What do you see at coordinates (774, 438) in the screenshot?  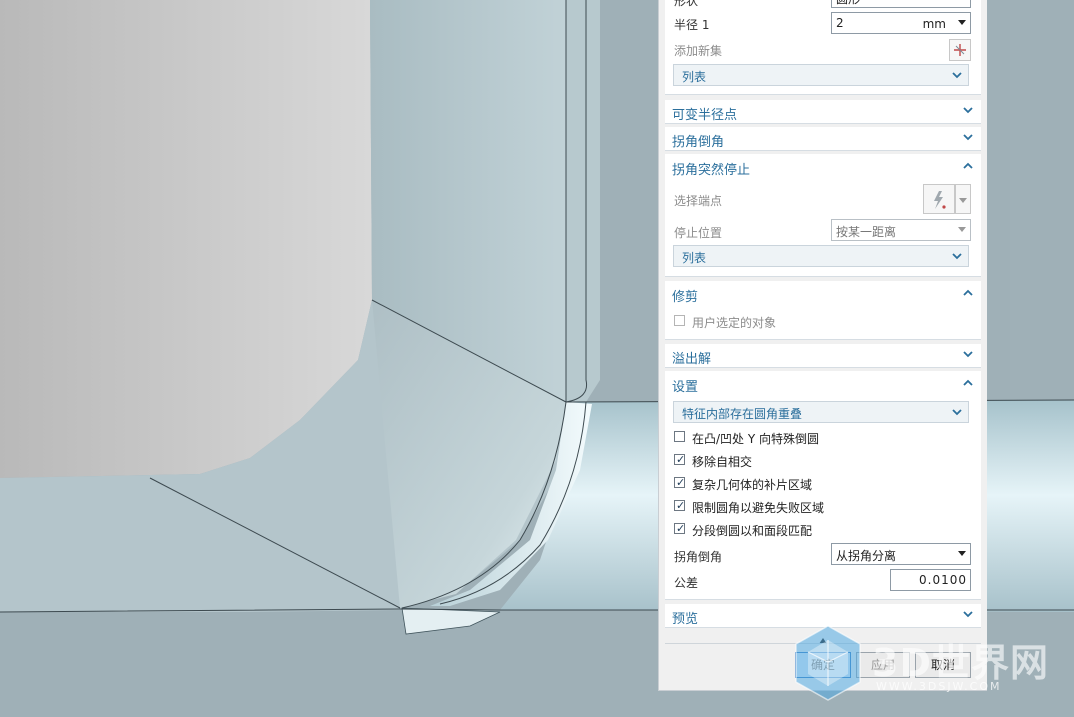 I see `convex-concave-y-checkbox: 在凸/凹处 Y 向特殊倒圆` at bounding box center [774, 438].